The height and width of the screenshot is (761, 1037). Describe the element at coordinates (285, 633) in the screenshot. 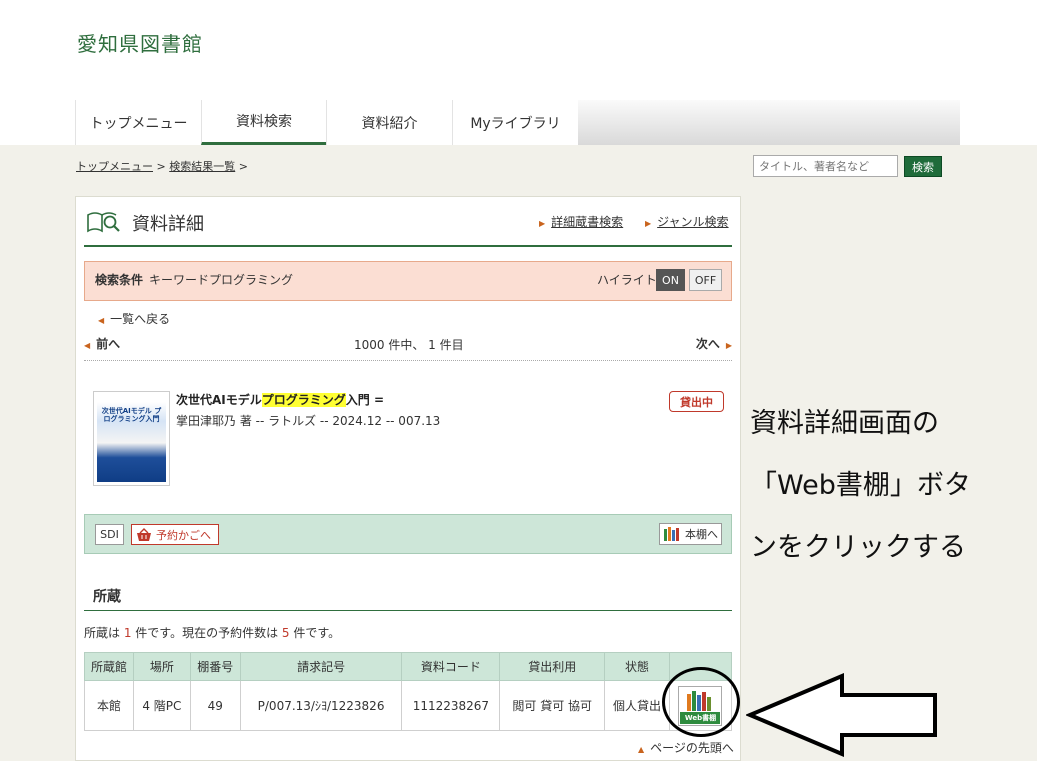

I see `reservation-count: 5` at that location.